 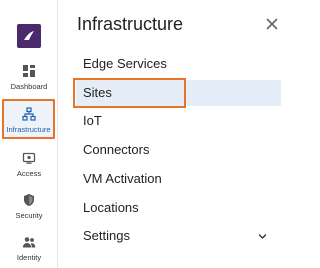 I want to click on rail-item-access: Access, so click(x=29, y=164).